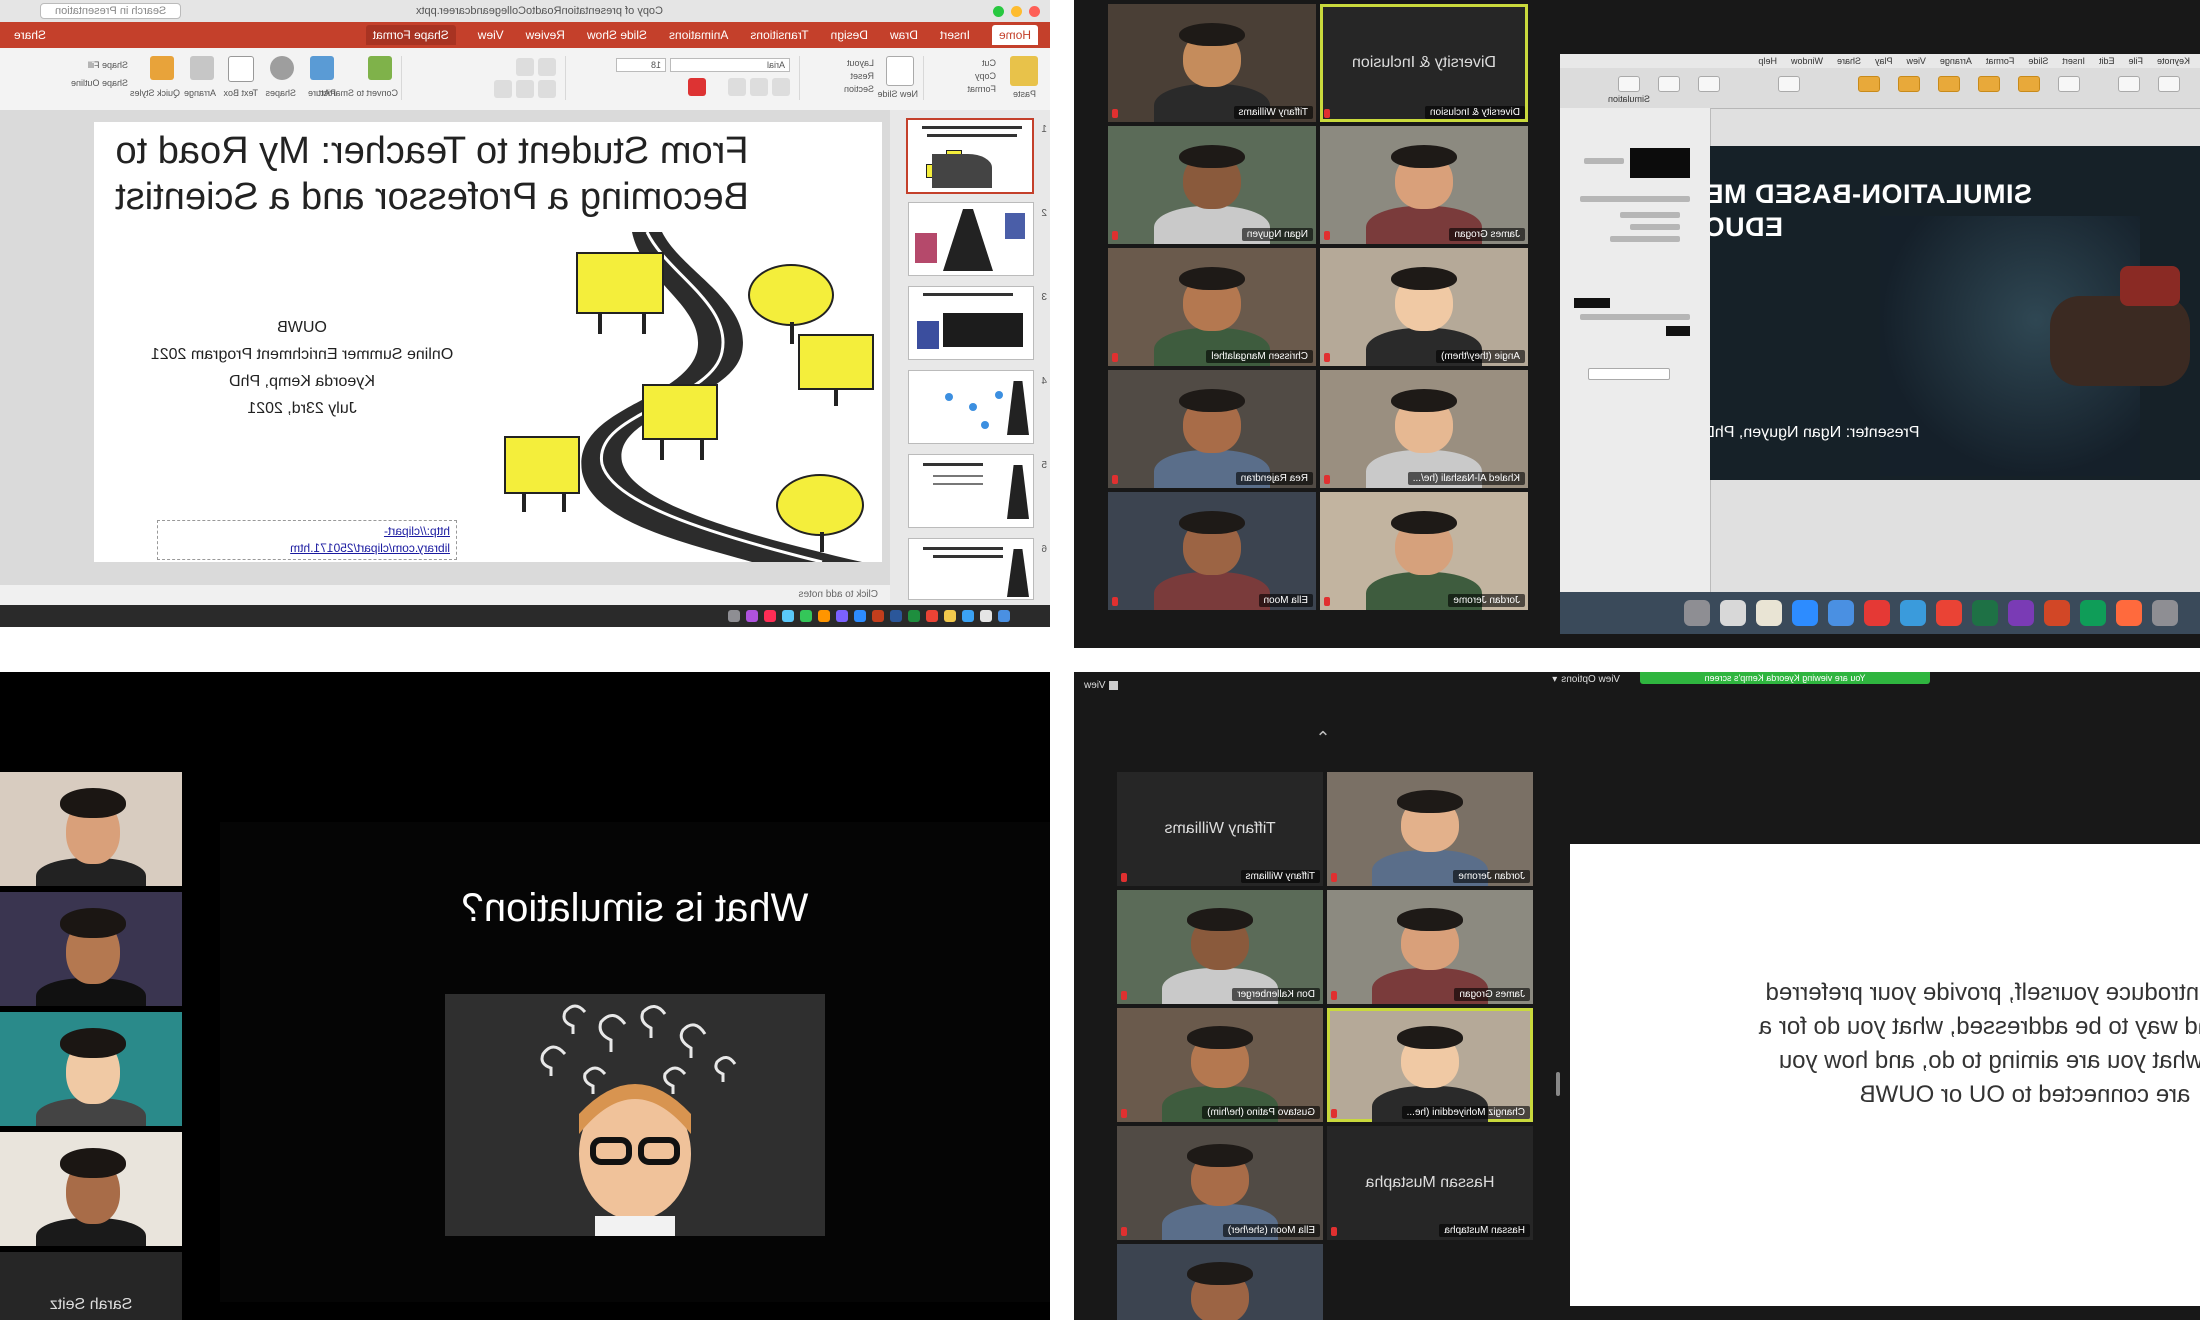 This screenshot has width=2200, height=1320. I want to click on slide-layout-preview, so click(1660, 163).